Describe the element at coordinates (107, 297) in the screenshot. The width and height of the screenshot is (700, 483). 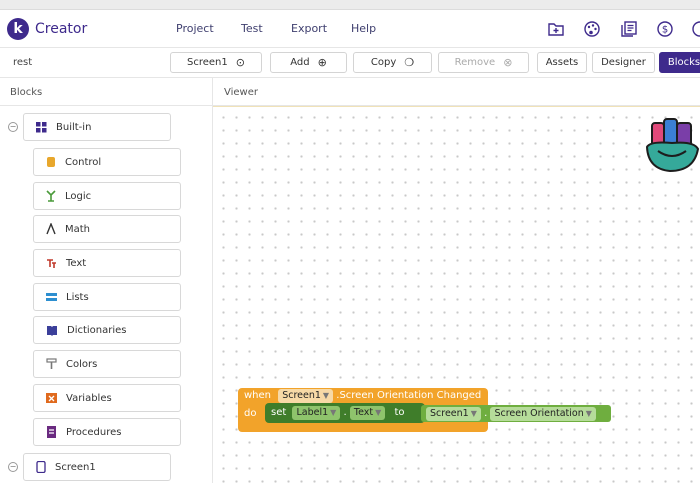
I see `tree-item-lists: Lists` at that location.